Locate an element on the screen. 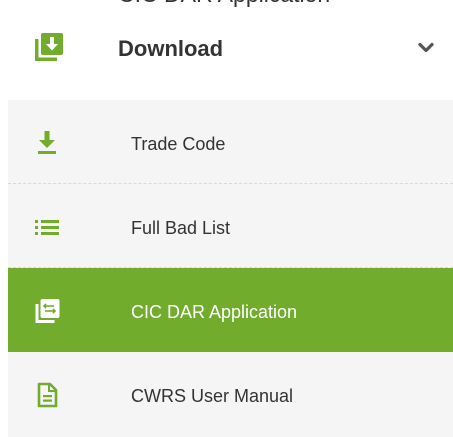 The image size is (453, 437). chevron-down-icon is located at coordinates (426, 47).